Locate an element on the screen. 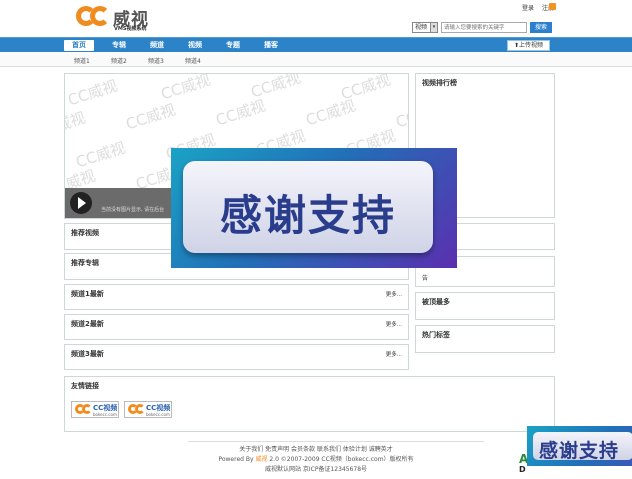 Image resolution: width=632 pixels, height=479 pixels. section-title: 热门标签 is located at coordinates (436, 335).